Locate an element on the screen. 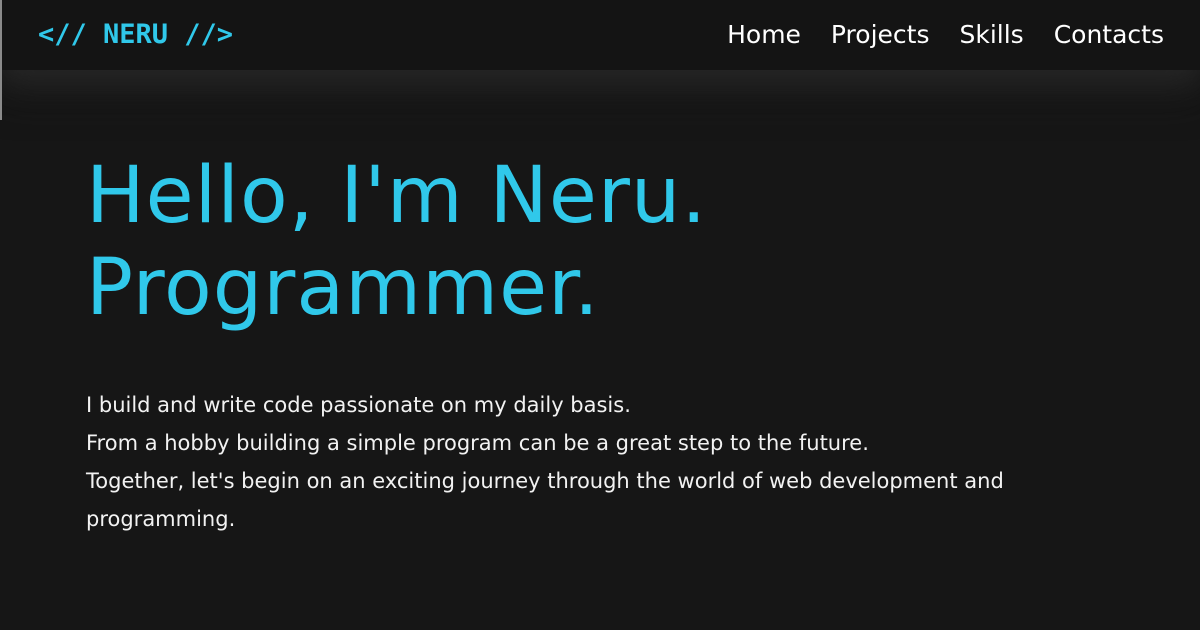 The image size is (1200, 630). hero-title-line-2: Programmer. is located at coordinates (343, 288).